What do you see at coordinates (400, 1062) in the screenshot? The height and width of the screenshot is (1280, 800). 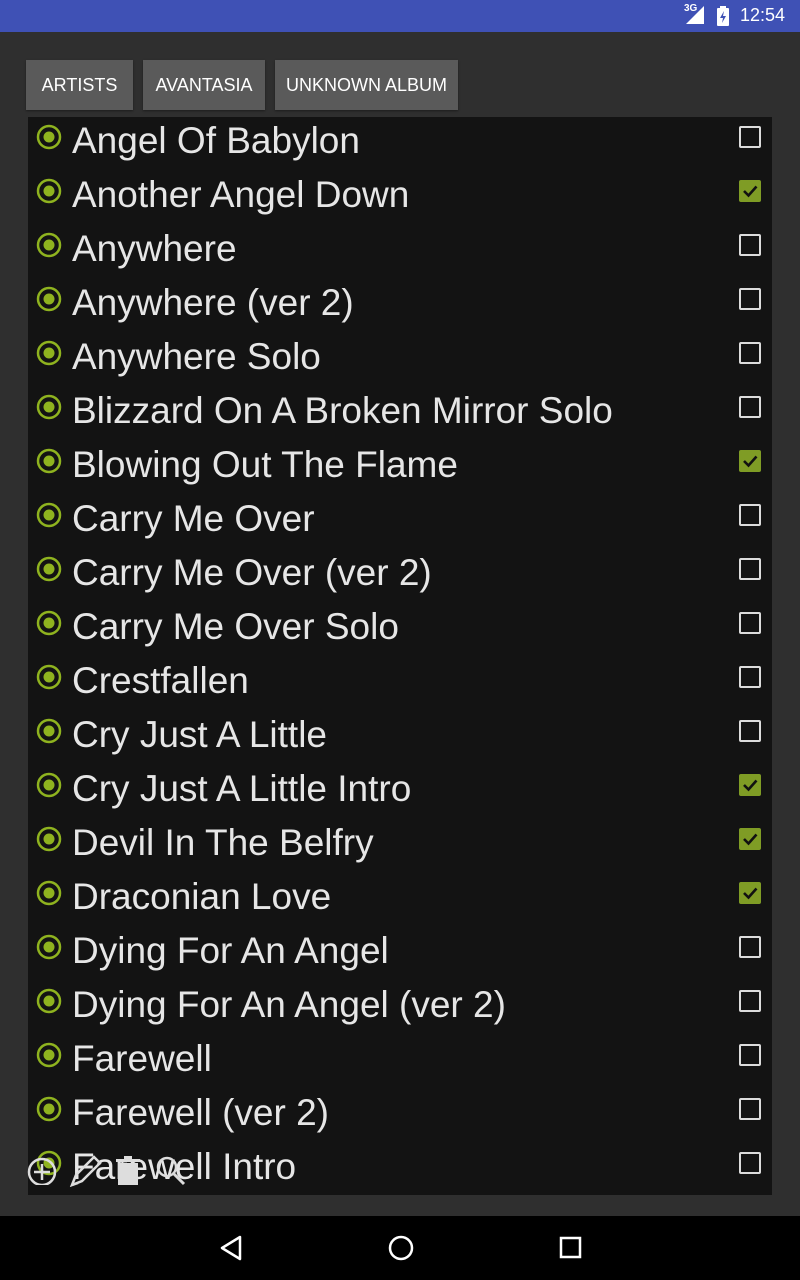 I see `track-row: Farewell` at bounding box center [400, 1062].